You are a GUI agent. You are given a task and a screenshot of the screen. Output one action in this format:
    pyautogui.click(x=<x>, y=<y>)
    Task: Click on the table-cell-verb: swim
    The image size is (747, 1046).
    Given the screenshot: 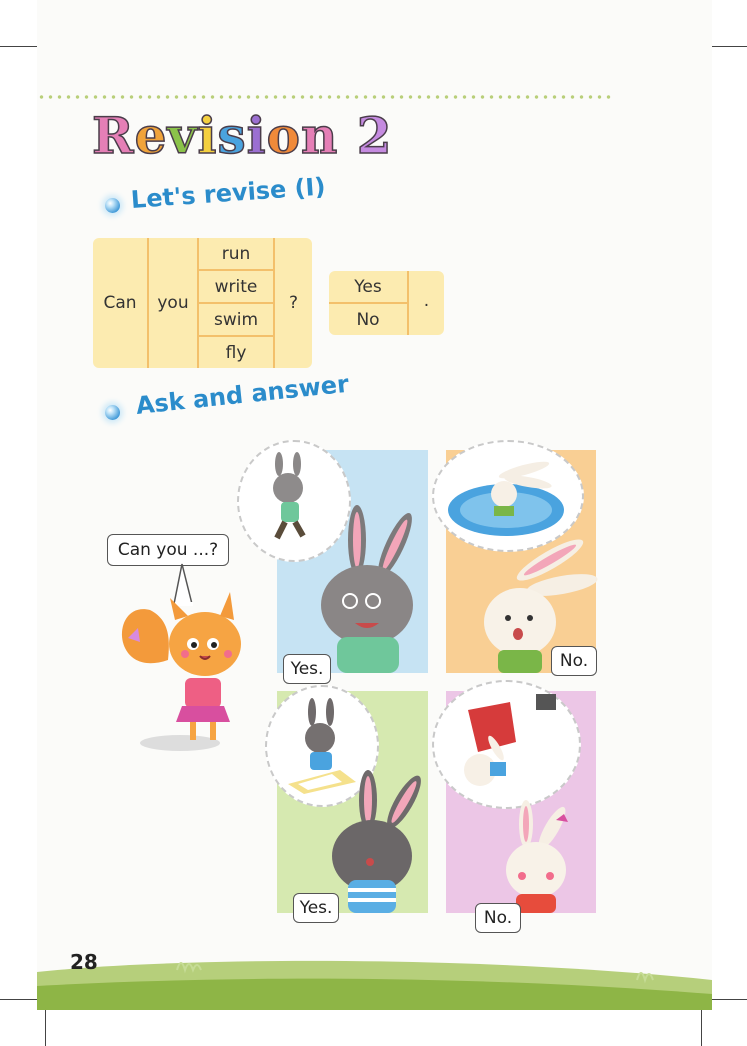 What is the action you would take?
    pyautogui.click(x=236, y=320)
    